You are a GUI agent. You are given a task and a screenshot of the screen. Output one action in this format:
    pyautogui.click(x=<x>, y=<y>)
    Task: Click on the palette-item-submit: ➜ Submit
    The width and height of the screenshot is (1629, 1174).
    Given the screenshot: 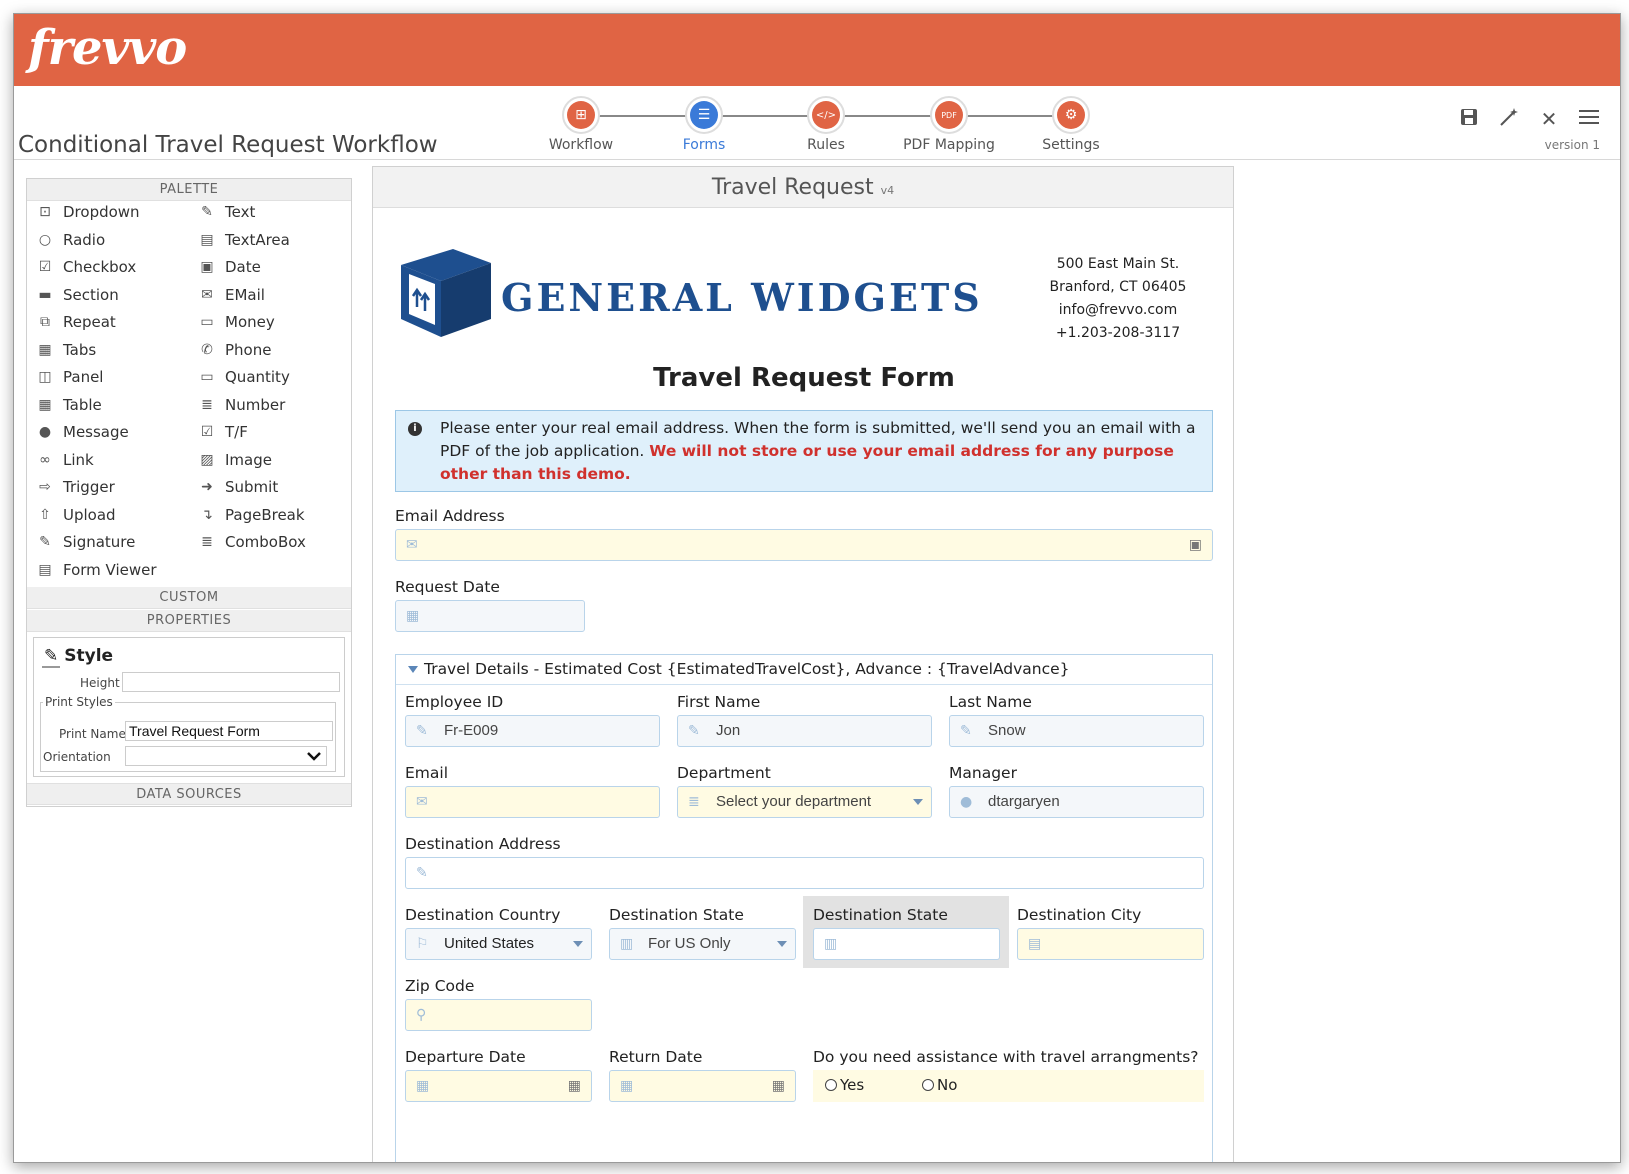 What is the action you would take?
    pyautogui.click(x=238, y=487)
    